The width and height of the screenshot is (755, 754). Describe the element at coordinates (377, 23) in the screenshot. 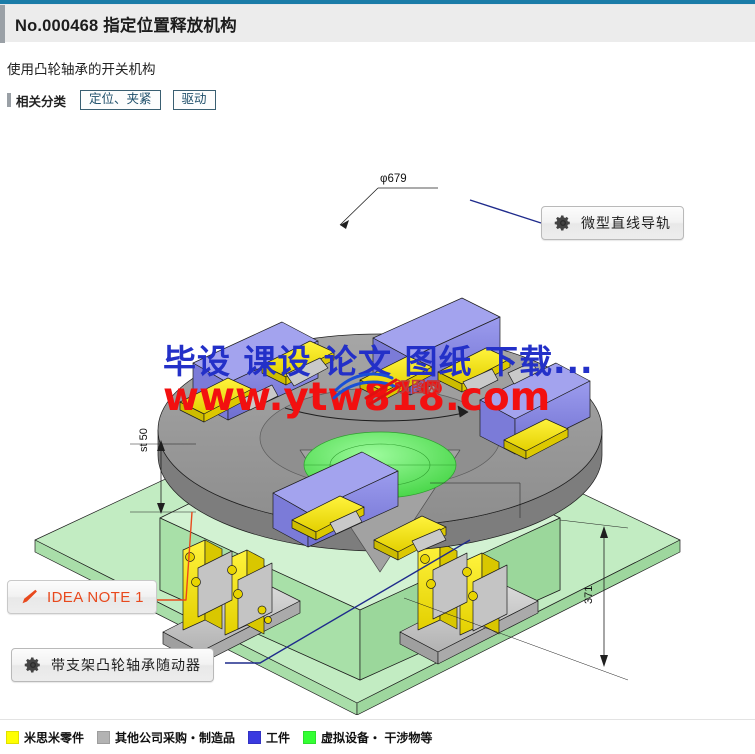

I see `page-title-bar: No.000468 指定位置释放机构` at that location.